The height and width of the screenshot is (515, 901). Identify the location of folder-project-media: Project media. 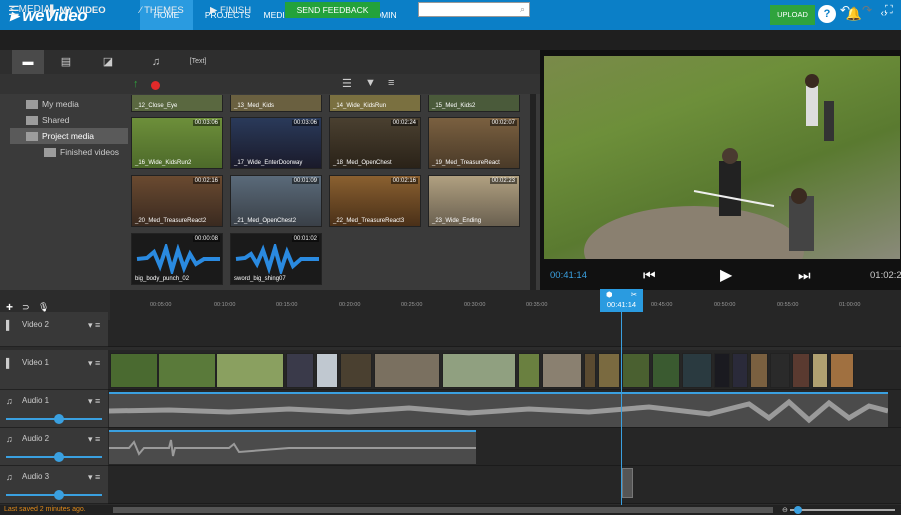
(69, 136).